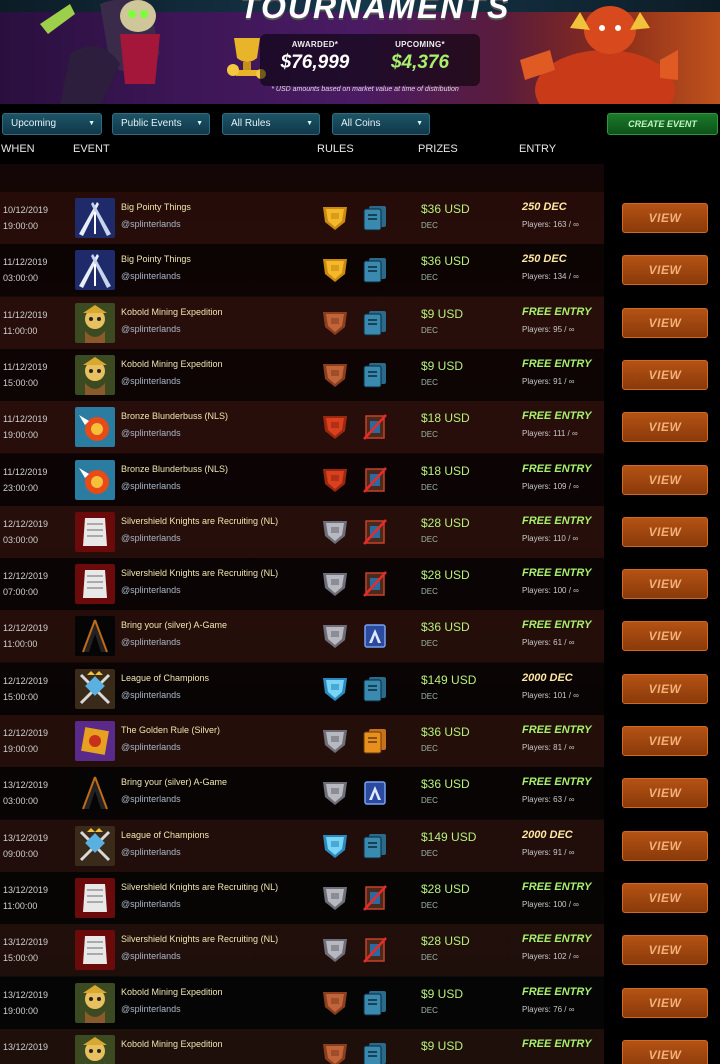 Image resolution: width=720 pixels, height=1064 pixels. I want to click on event-name: League of Champions, so click(165, 834).